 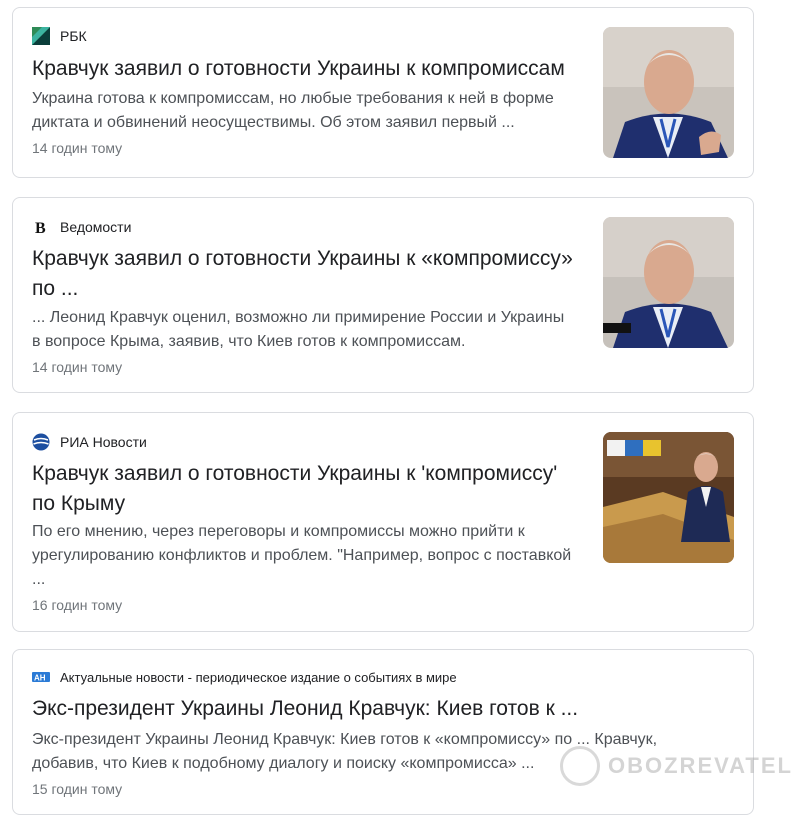 I want to click on ria-logo-icon, so click(x=41, y=442).